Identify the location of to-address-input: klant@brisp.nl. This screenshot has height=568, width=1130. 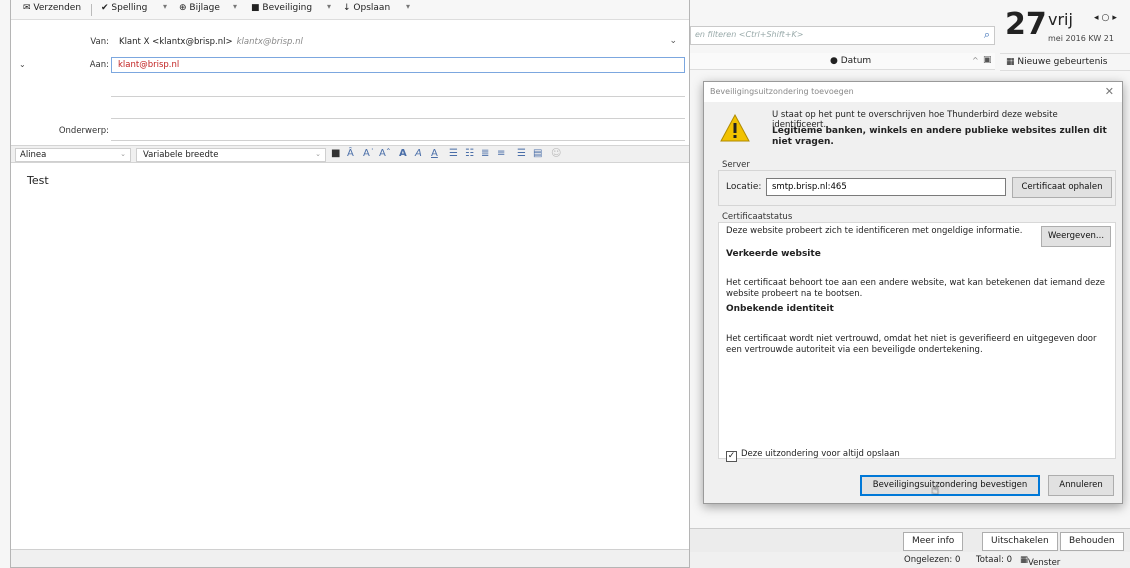
(398, 65).